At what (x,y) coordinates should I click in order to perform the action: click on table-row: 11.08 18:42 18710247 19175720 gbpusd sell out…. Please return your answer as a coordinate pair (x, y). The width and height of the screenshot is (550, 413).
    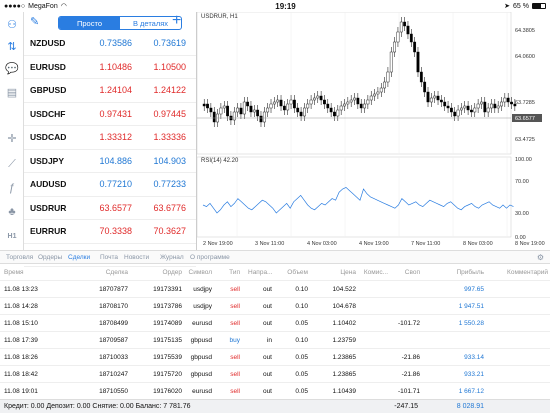
    Looking at the image, I should click on (275, 374).